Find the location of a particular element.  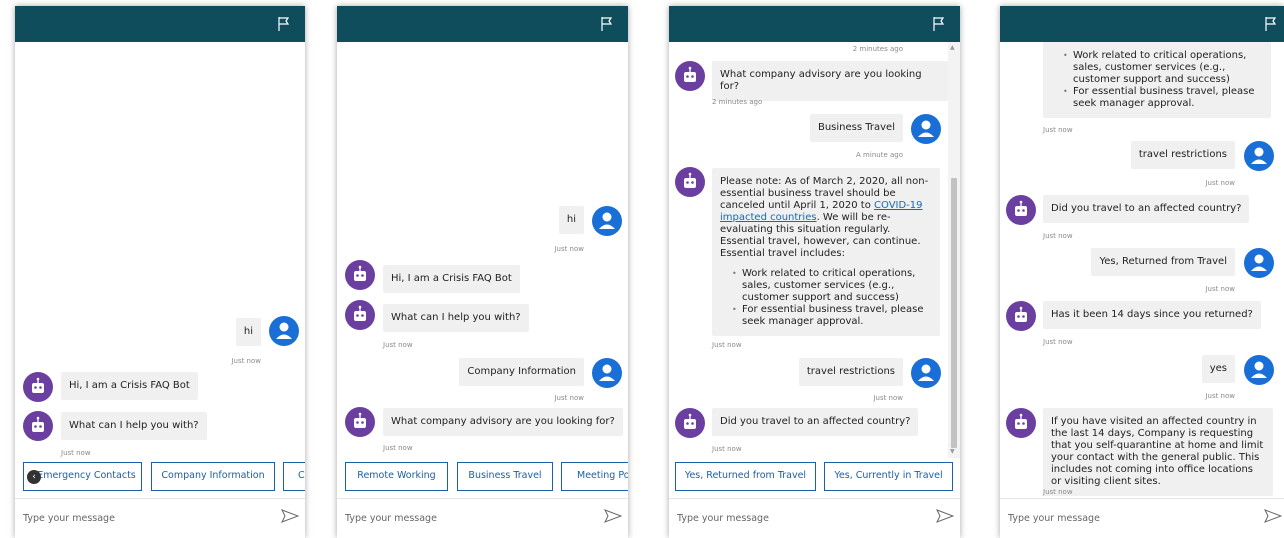

bot-message: Did you travel to an affected country? is located at coordinates (815, 422).